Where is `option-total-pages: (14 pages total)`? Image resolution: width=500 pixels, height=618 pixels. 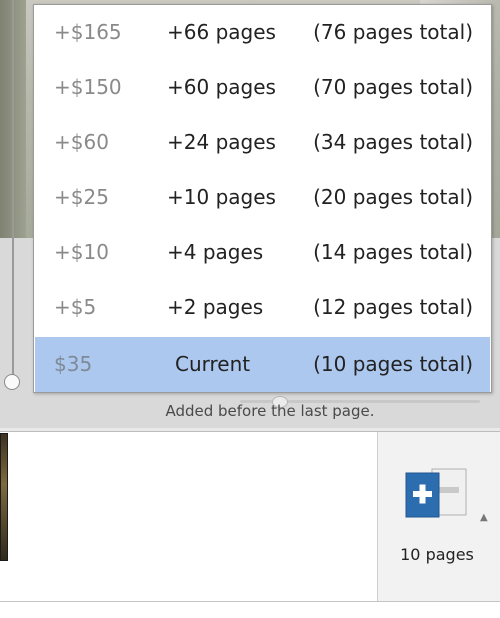
option-total-pages: (14 pages total) is located at coordinates (393, 252).